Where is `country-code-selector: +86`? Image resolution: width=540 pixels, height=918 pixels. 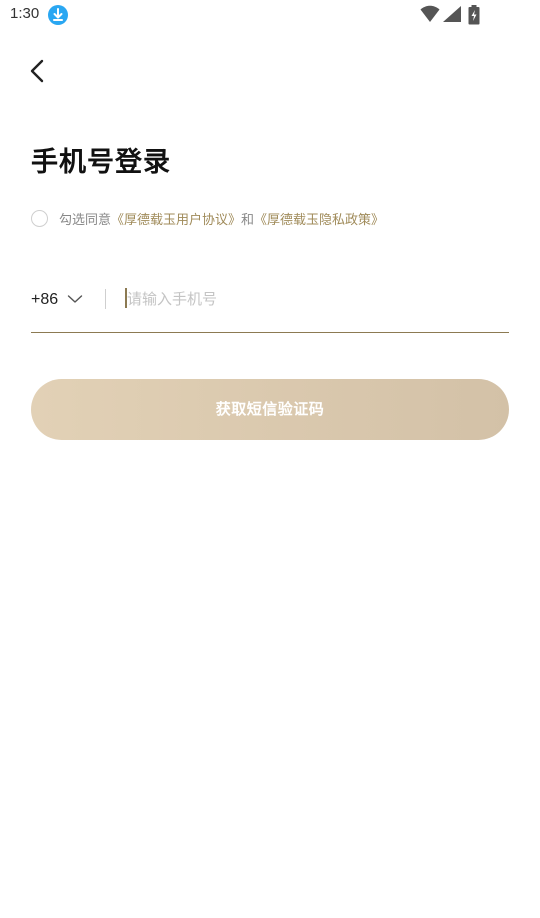 country-code-selector: +86 is located at coordinates (57, 301).